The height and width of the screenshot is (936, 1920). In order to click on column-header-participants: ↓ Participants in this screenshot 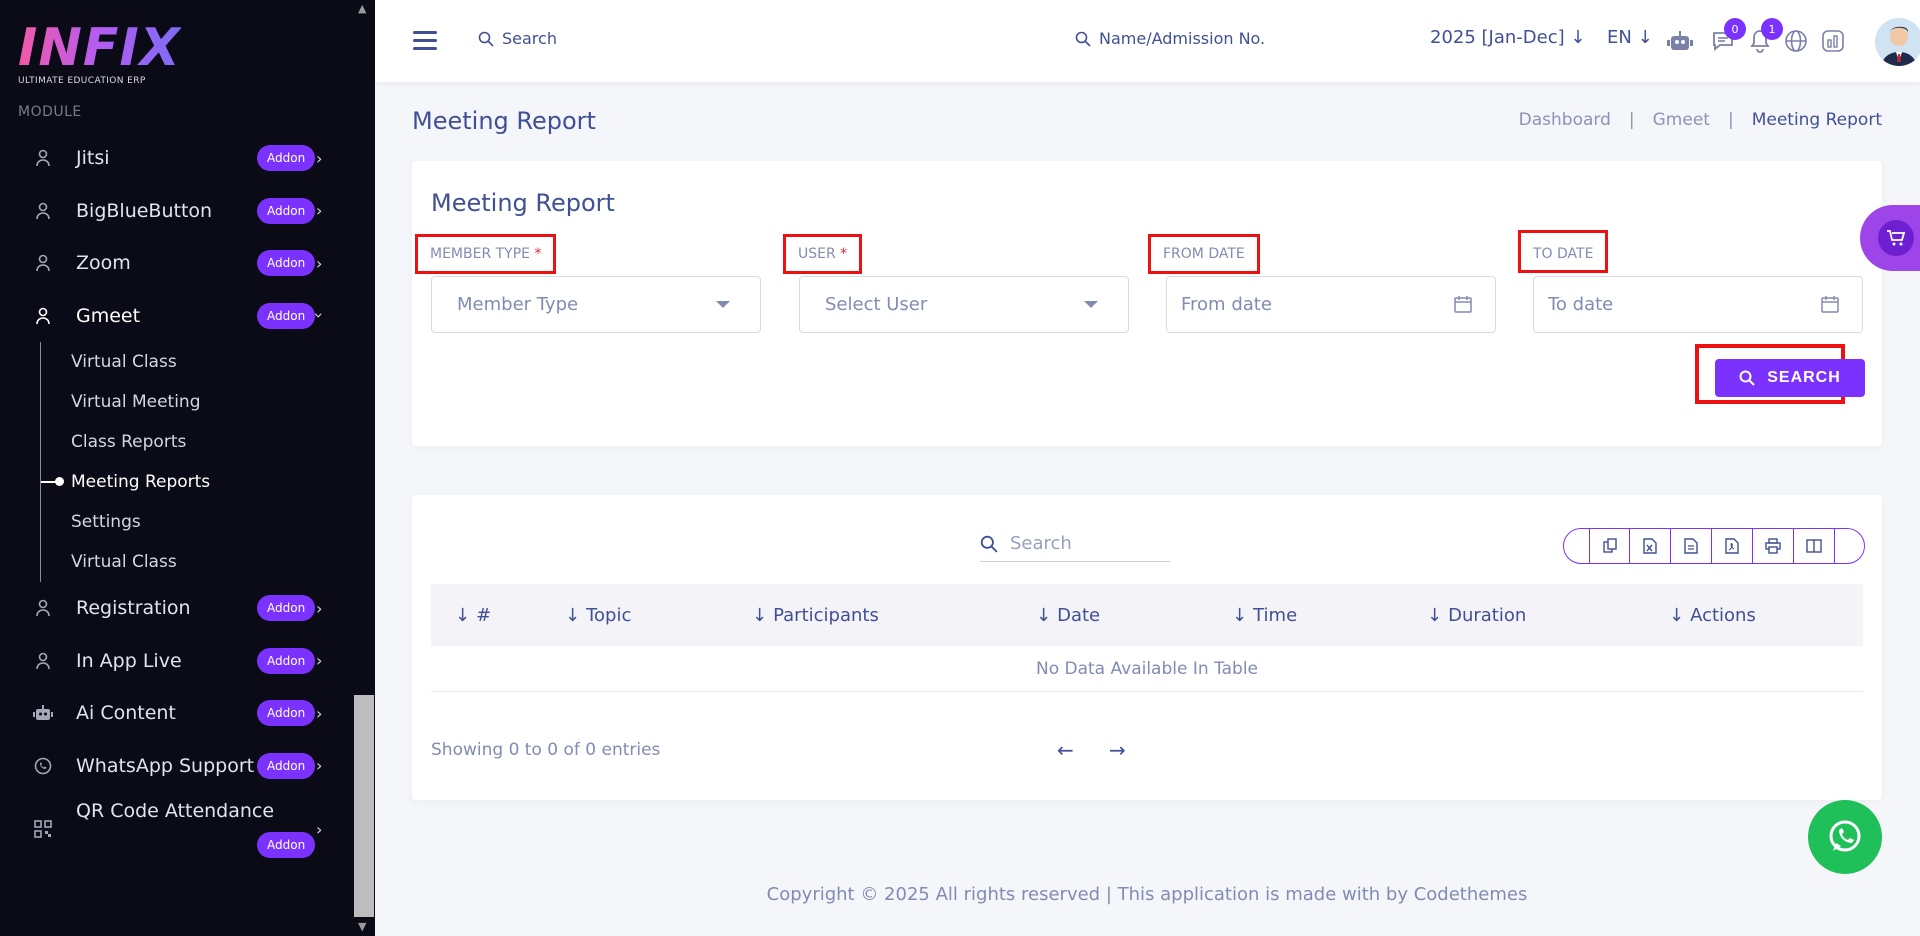, I will do `click(815, 615)`.